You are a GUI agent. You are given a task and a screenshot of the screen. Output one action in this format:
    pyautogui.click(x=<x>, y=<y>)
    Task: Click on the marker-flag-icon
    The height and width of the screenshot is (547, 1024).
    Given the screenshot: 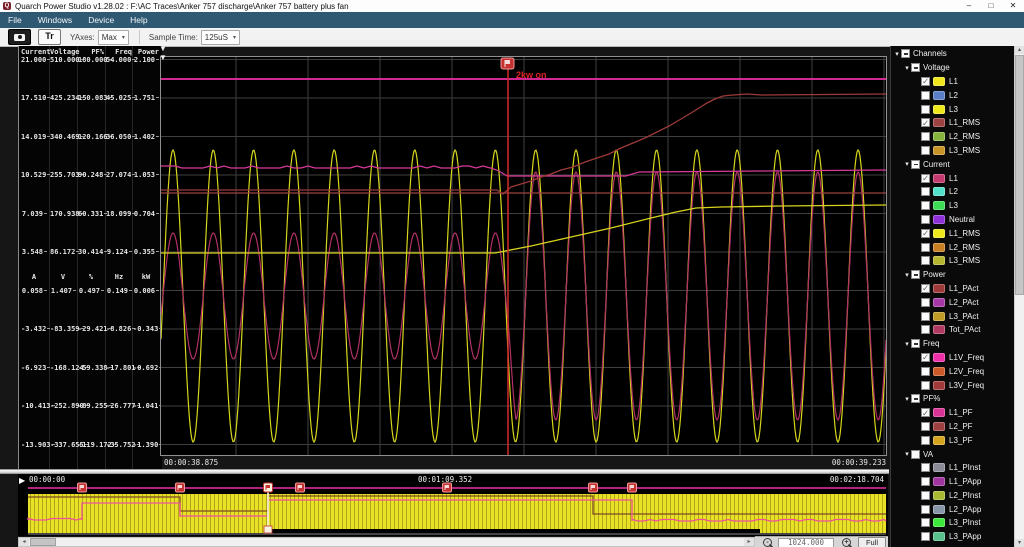 What is the action you would take?
    pyautogui.click(x=507, y=63)
    